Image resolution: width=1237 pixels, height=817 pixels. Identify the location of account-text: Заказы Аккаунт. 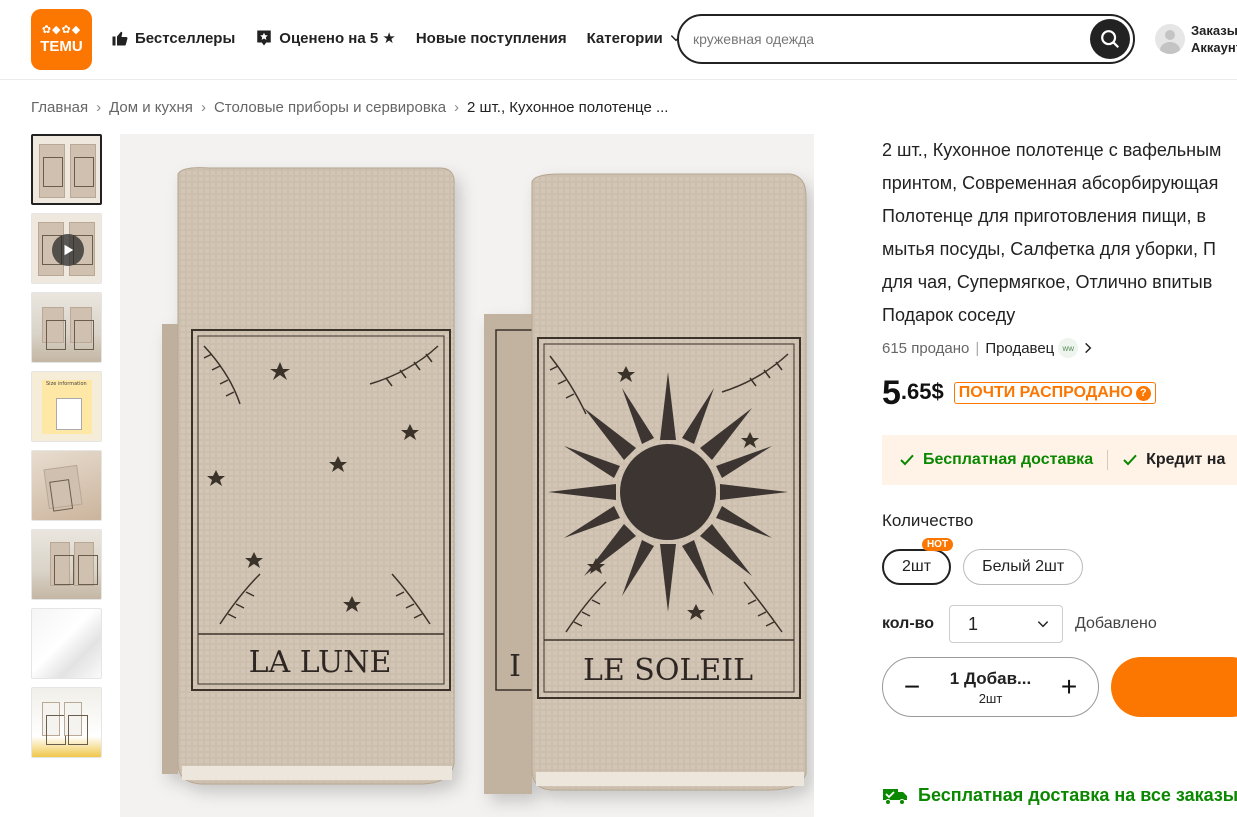
(1214, 39).